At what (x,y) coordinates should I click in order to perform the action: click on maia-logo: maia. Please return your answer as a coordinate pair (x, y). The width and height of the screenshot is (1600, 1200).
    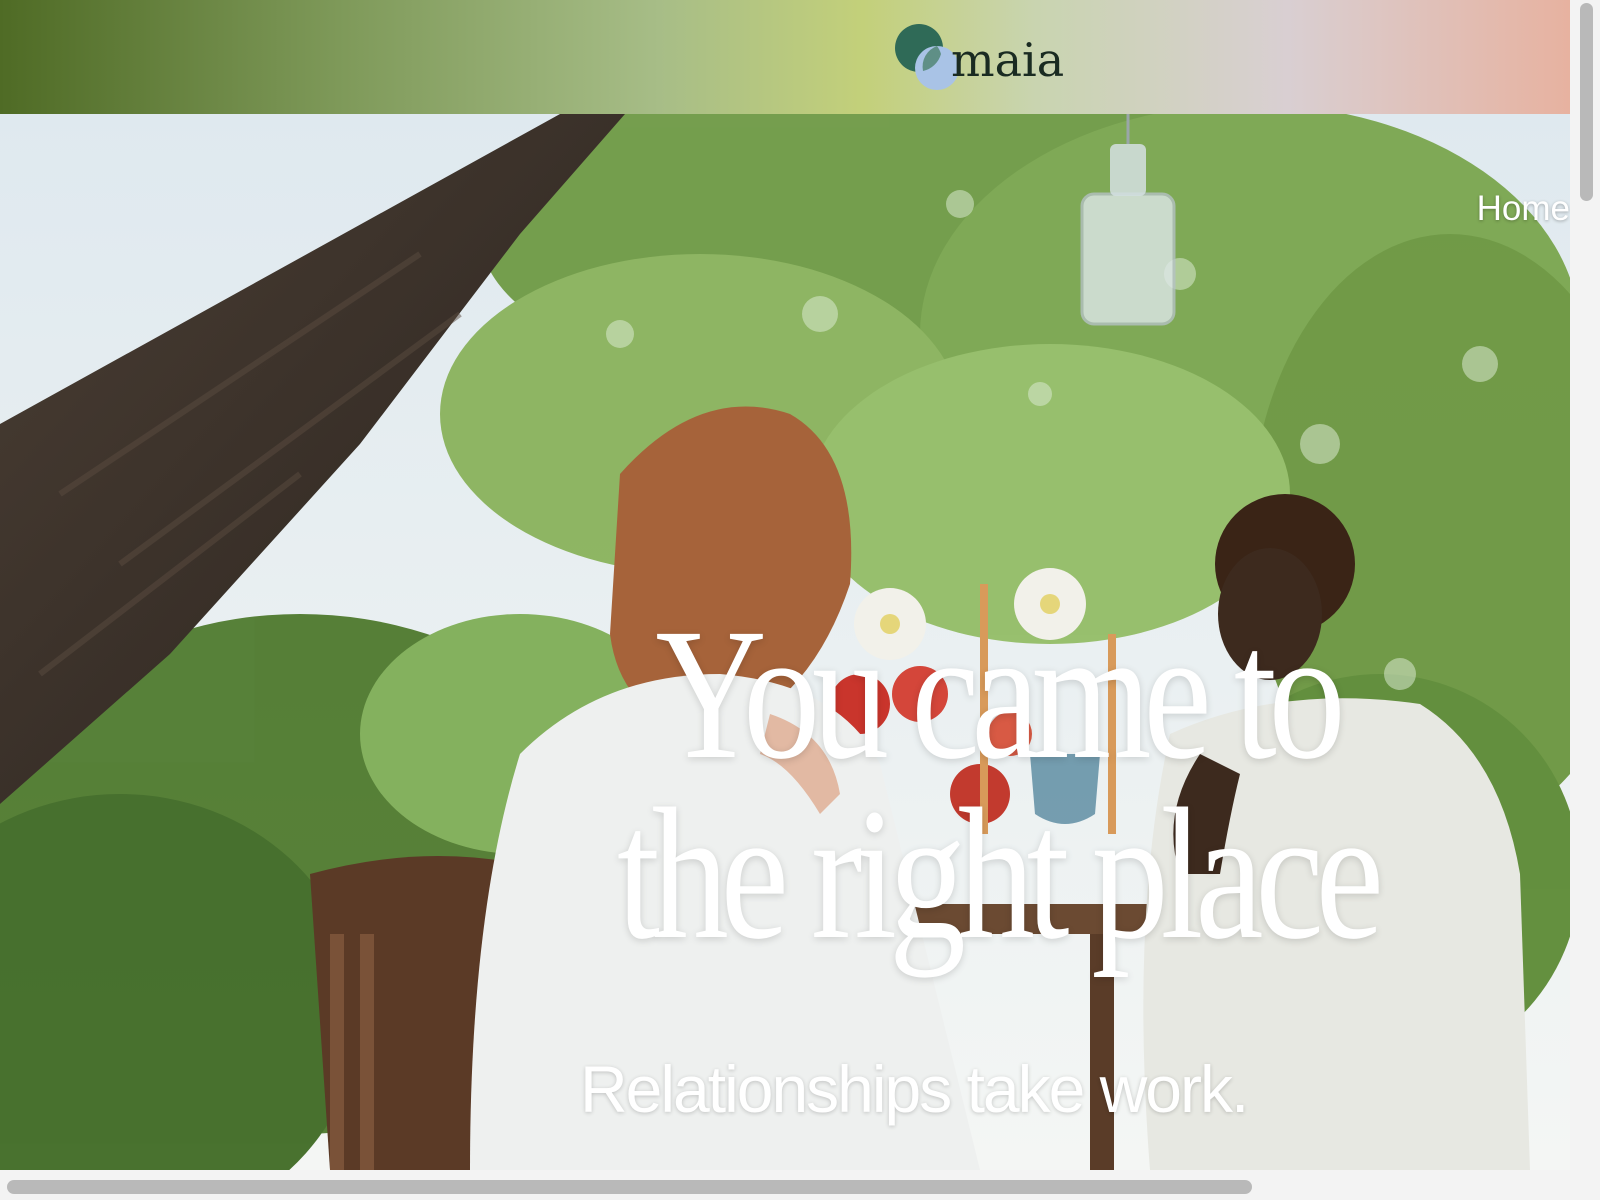
    Looking at the image, I should click on (993, 57).